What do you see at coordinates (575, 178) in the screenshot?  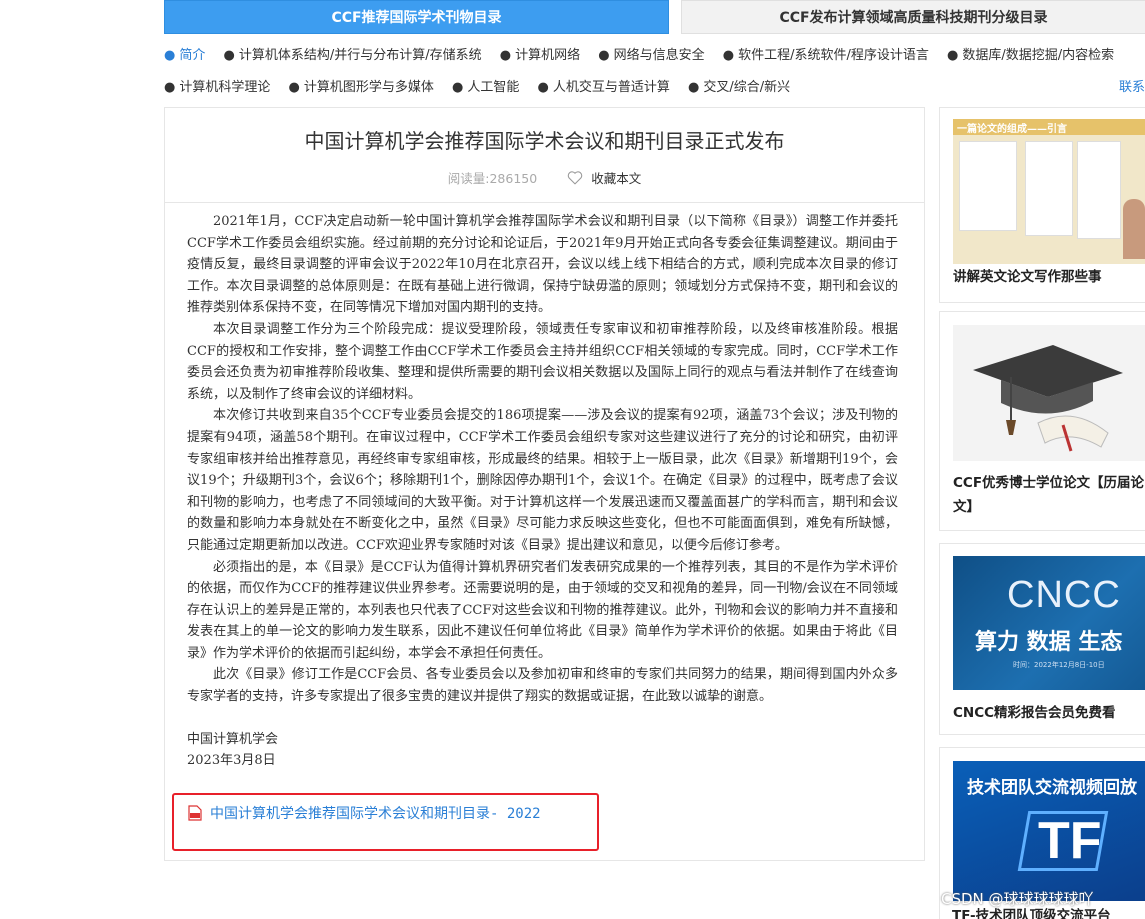 I see `heart-icon` at bounding box center [575, 178].